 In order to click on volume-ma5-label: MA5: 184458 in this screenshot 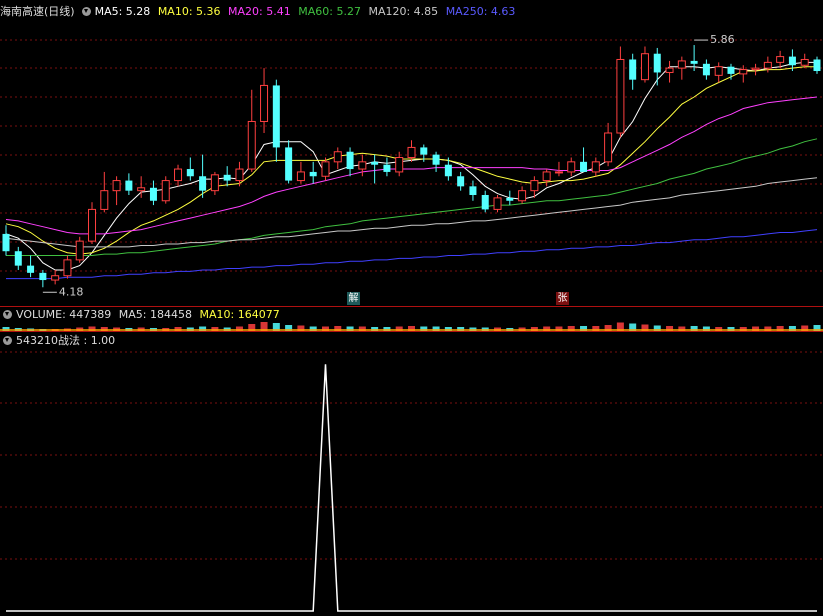, I will do `click(155, 314)`.